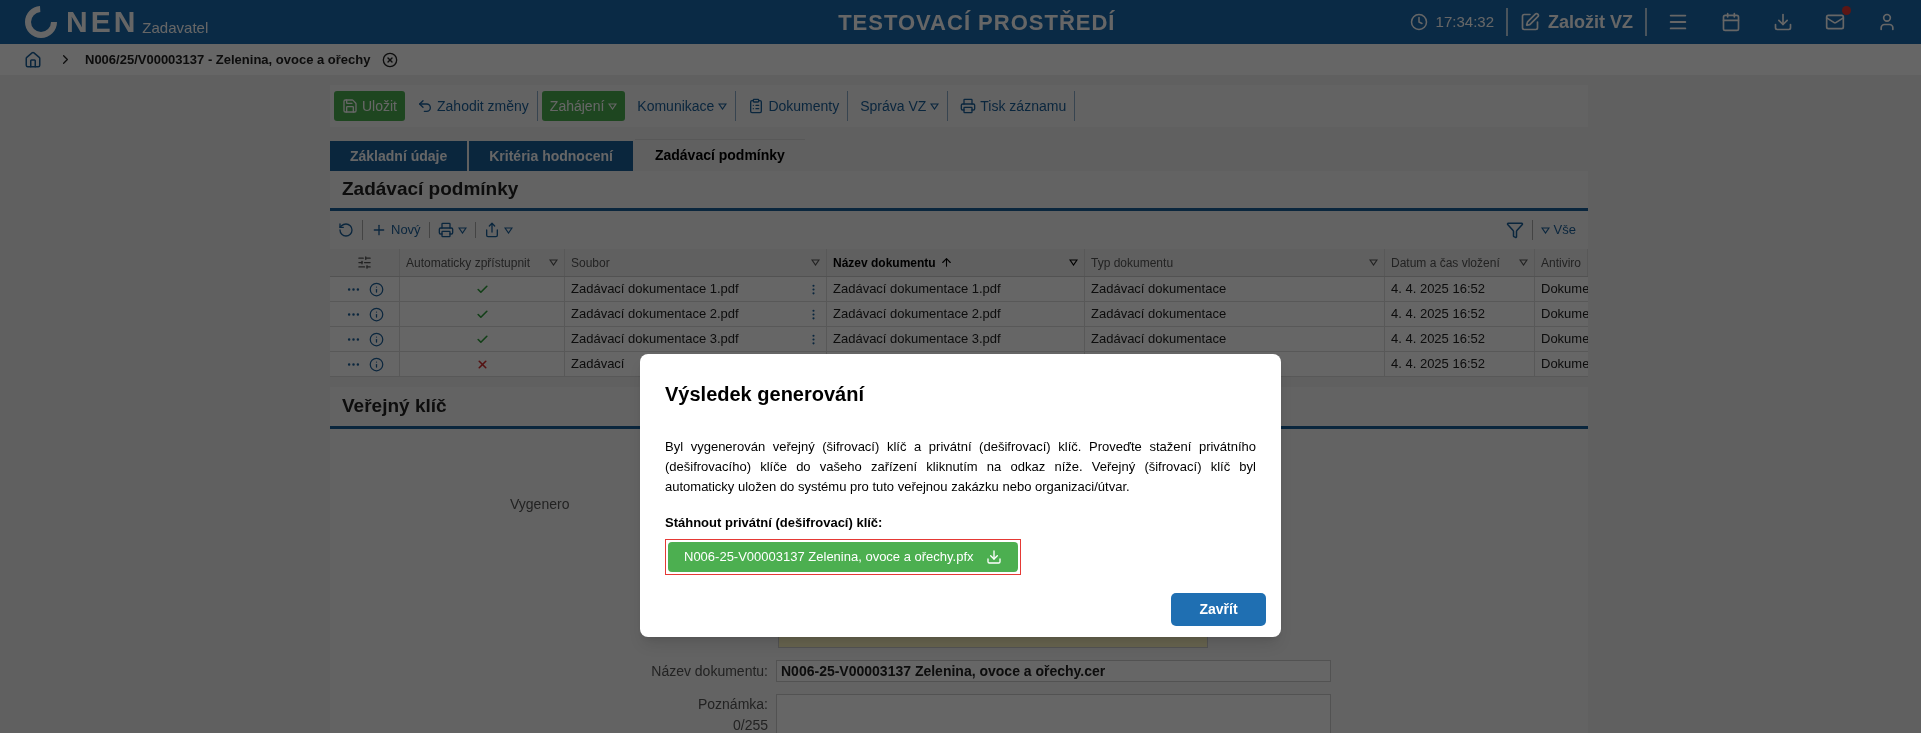 The width and height of the screenshot is (1921, 733). What do you see at coordinates (794, 106) in the screenshot?
I see `toolbar-button: Dokumenty` at bounding box center [794, 106].